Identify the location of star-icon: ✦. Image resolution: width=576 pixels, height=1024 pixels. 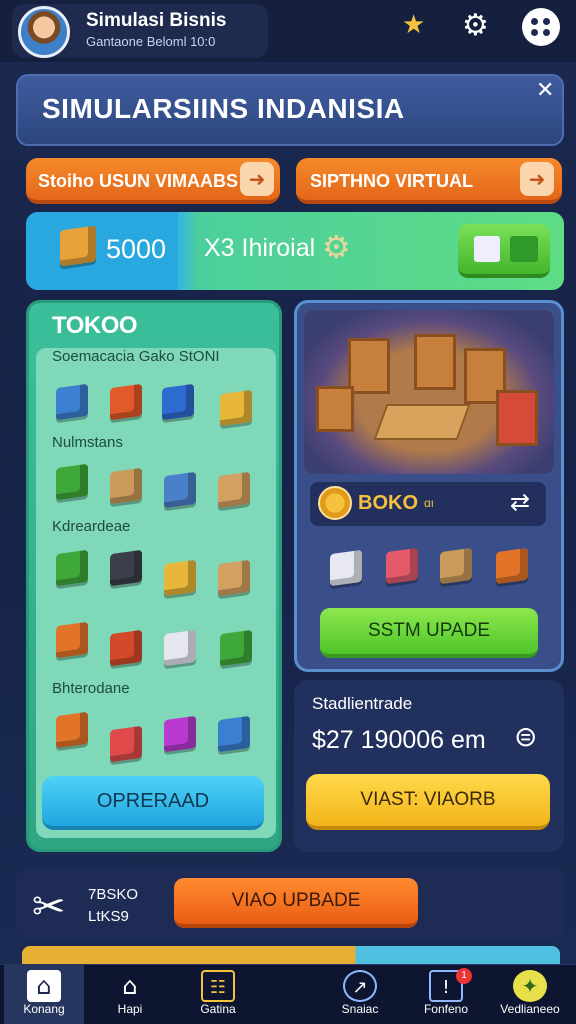
(530, 986).